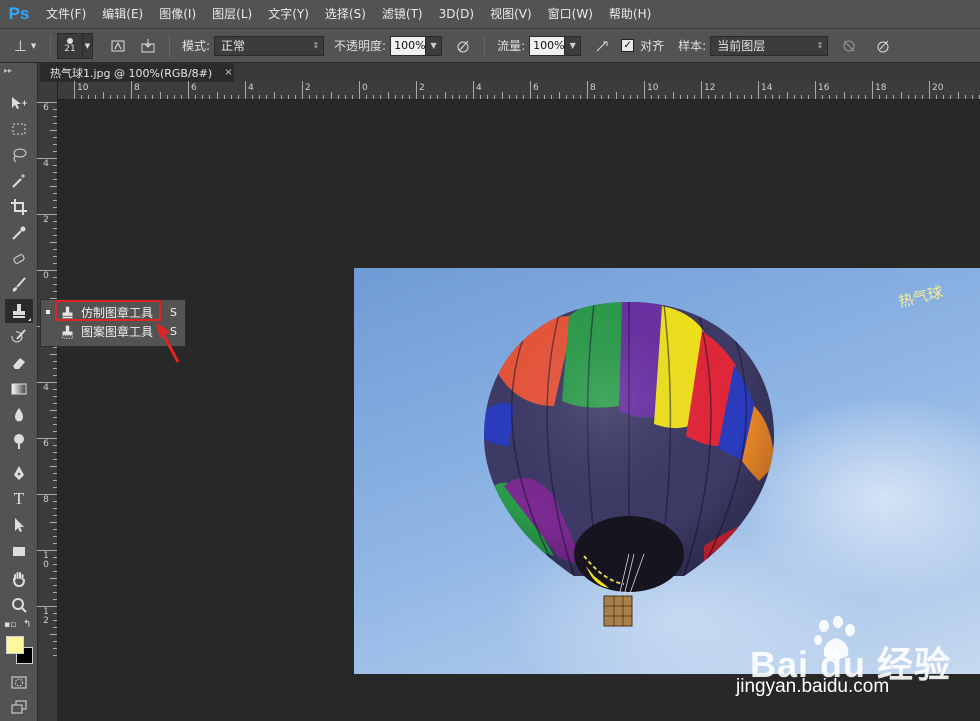 The image size is (980, 721). I want to click on clone-stamp-tool-icon, so click(19, 311).